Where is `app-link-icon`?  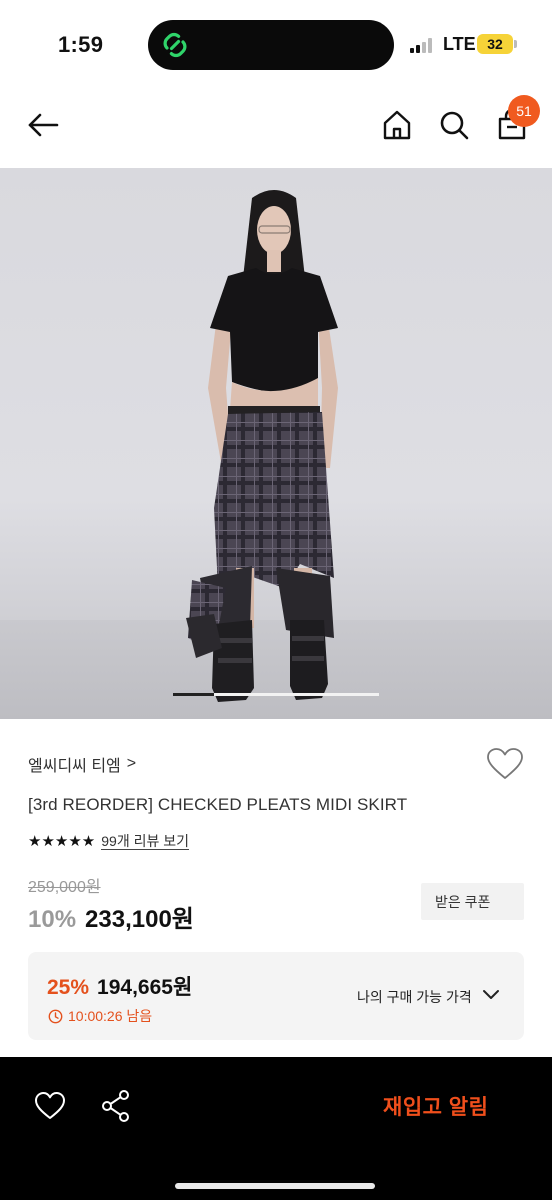
app-link-icon is located at coordinates (175, 45).